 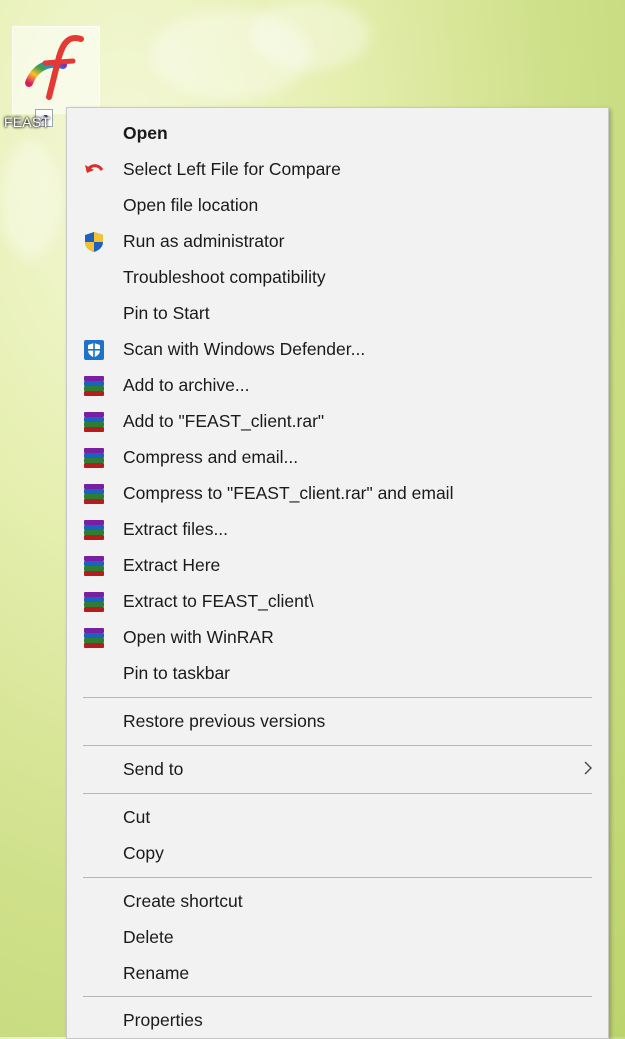 I want to click on menu-item-label: Pin to Start, so click(x=166, y=312).